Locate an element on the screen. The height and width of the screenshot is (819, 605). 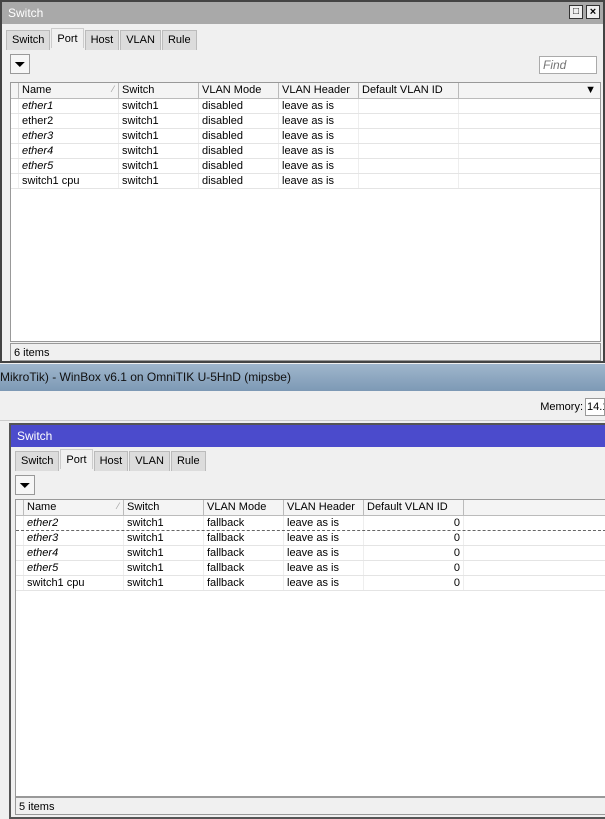
table-row: ether1 switch1 disabled leave as is is located at coordinates (305, 106).